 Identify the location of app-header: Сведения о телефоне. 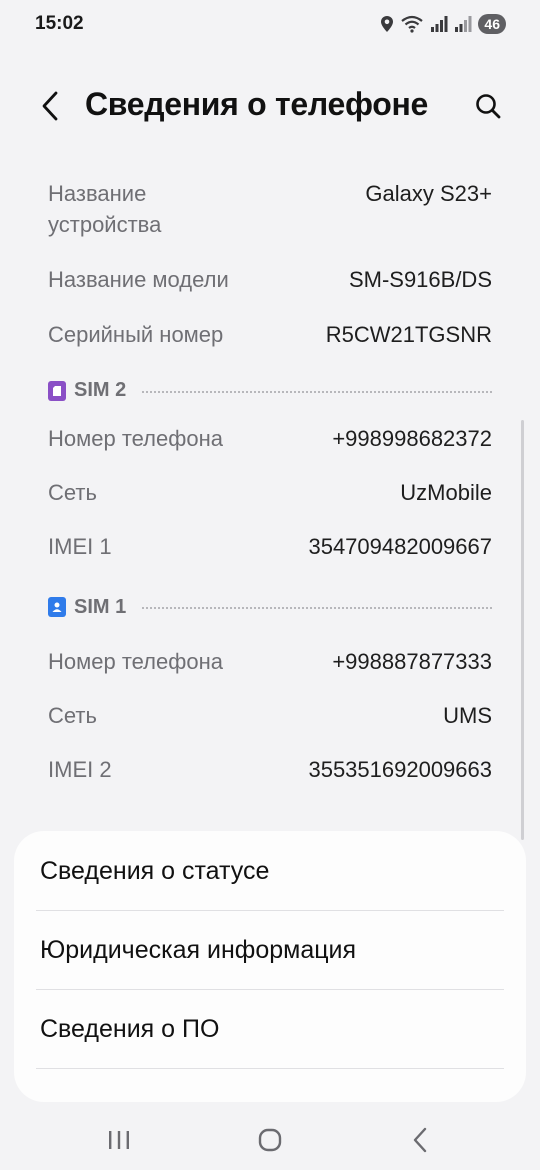
(270, 106).